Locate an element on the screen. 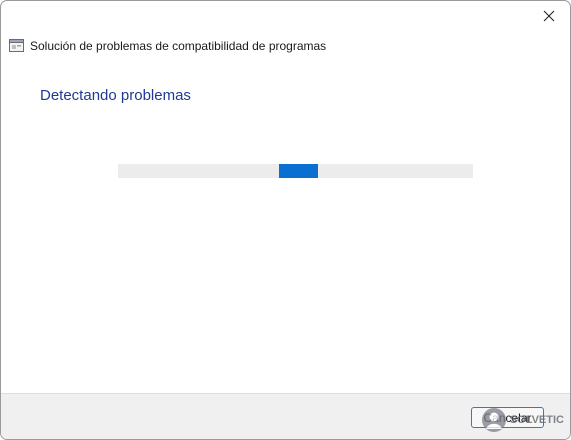  close-icon is located at coordinates (549, 16).